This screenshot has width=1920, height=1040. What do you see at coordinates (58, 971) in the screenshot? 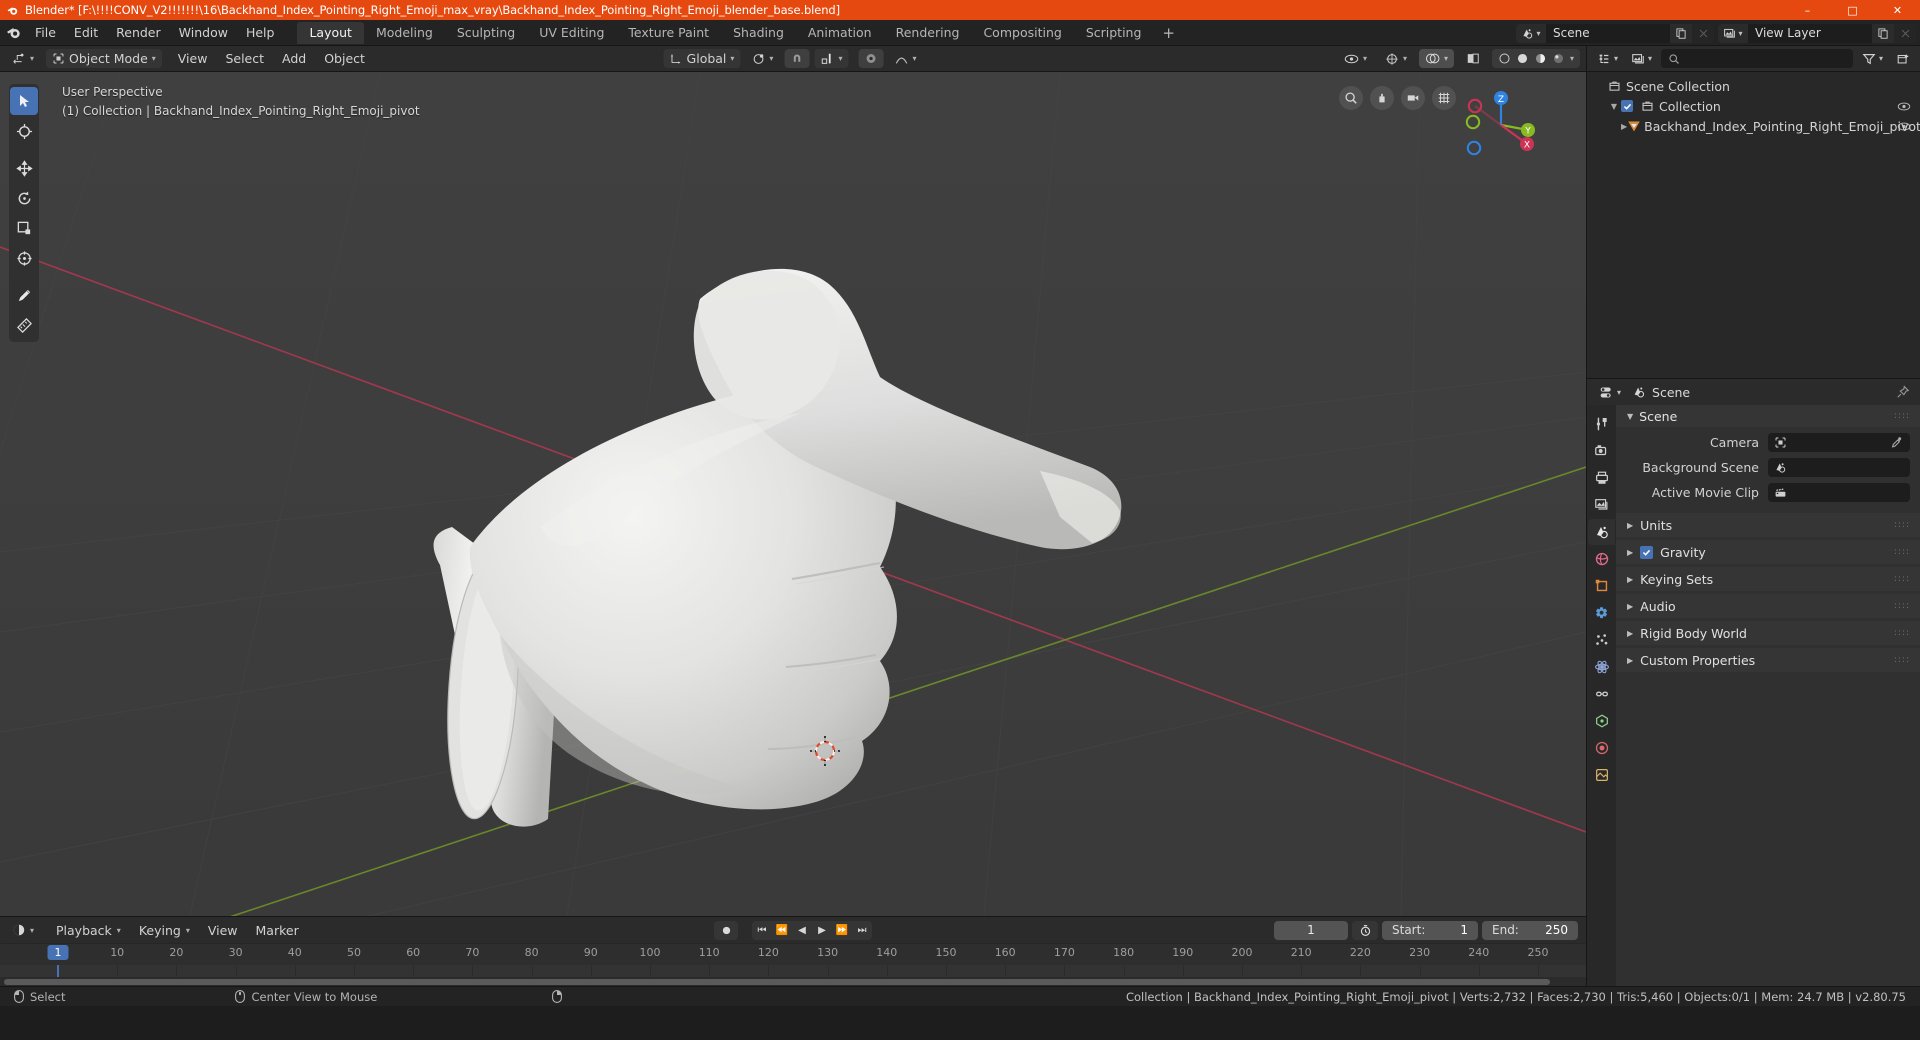
I see `timeline-playhead` at bounding box center [58, 971].